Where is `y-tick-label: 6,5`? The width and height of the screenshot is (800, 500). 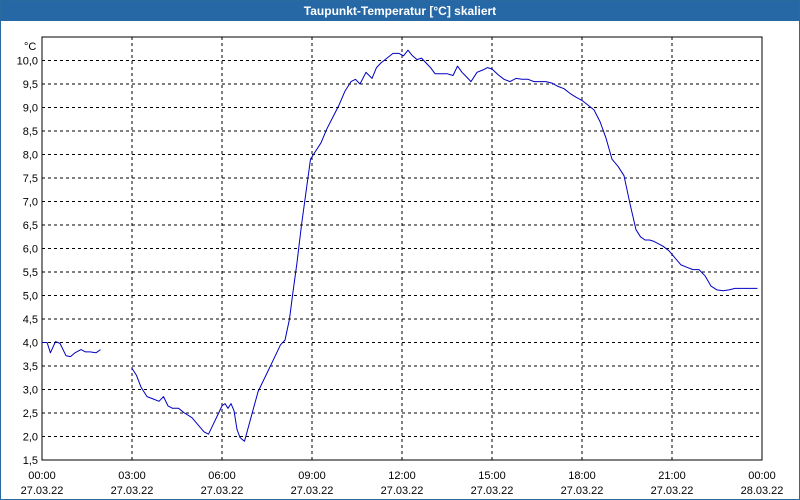
y-tick-label: 6,5 is located at coordinates (30, 226).